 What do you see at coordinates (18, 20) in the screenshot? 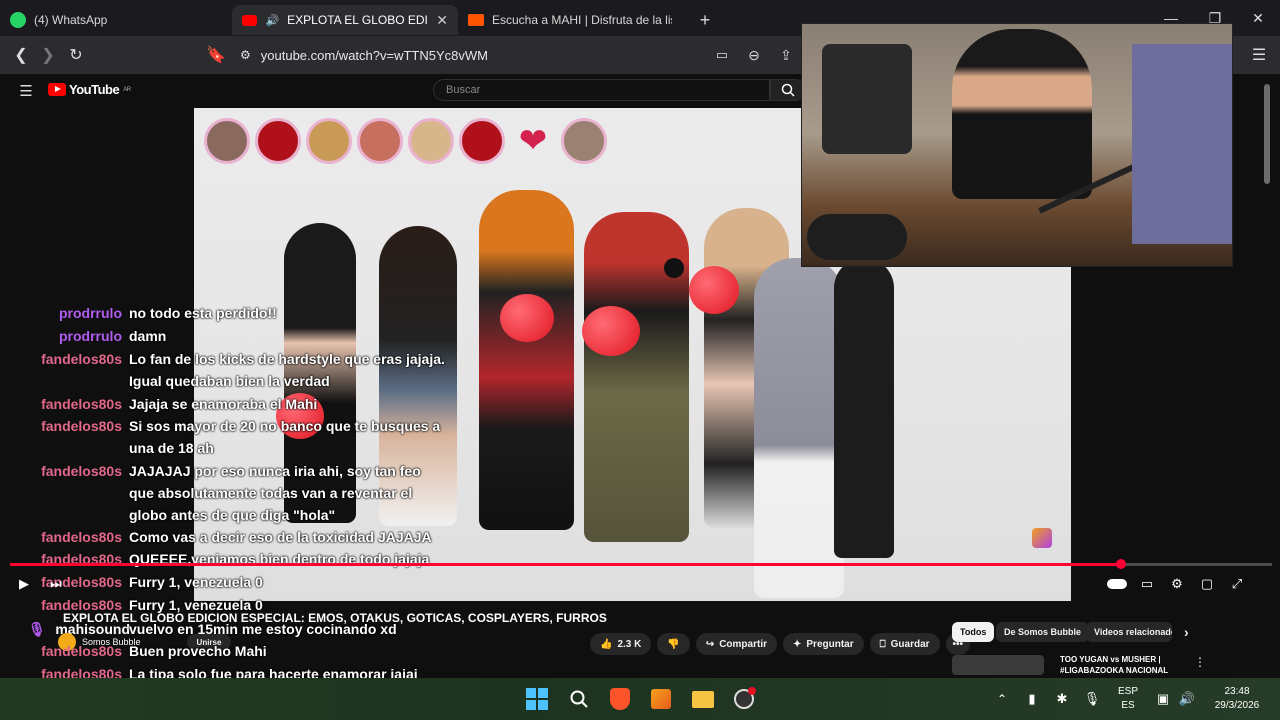
I see `whatsapp-icon` at bounding box center [18, 20].